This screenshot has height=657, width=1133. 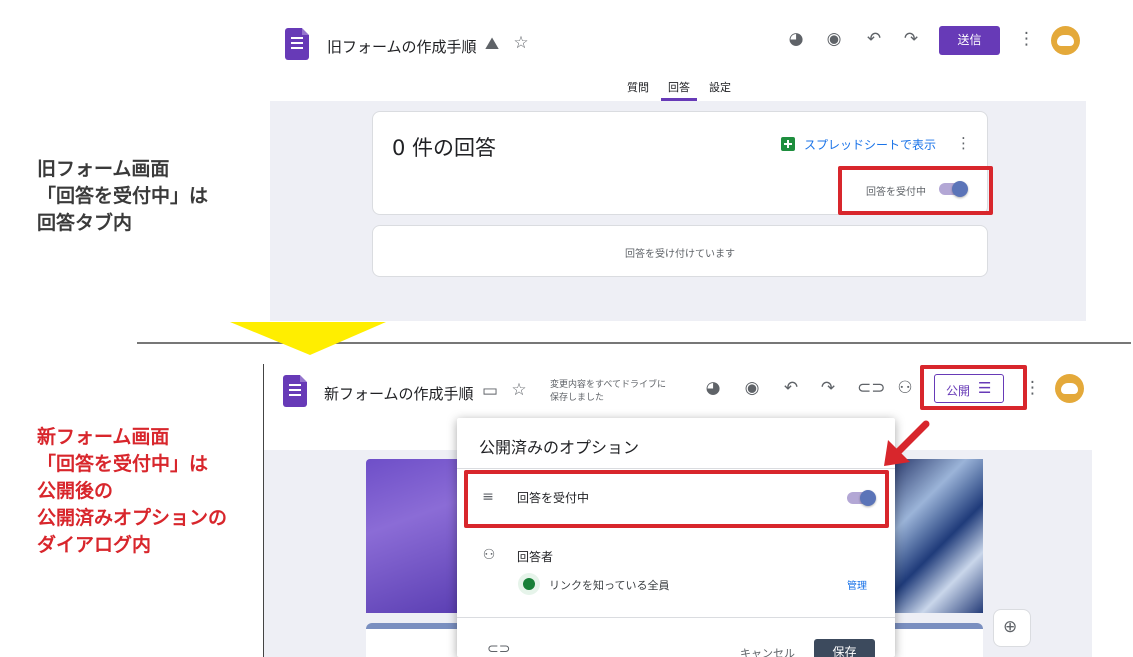 What do you see at coordinates (103, 437) in the screenshot?
I see `annotation-line: 新フォーム画面` at bounding box center [103, 437].